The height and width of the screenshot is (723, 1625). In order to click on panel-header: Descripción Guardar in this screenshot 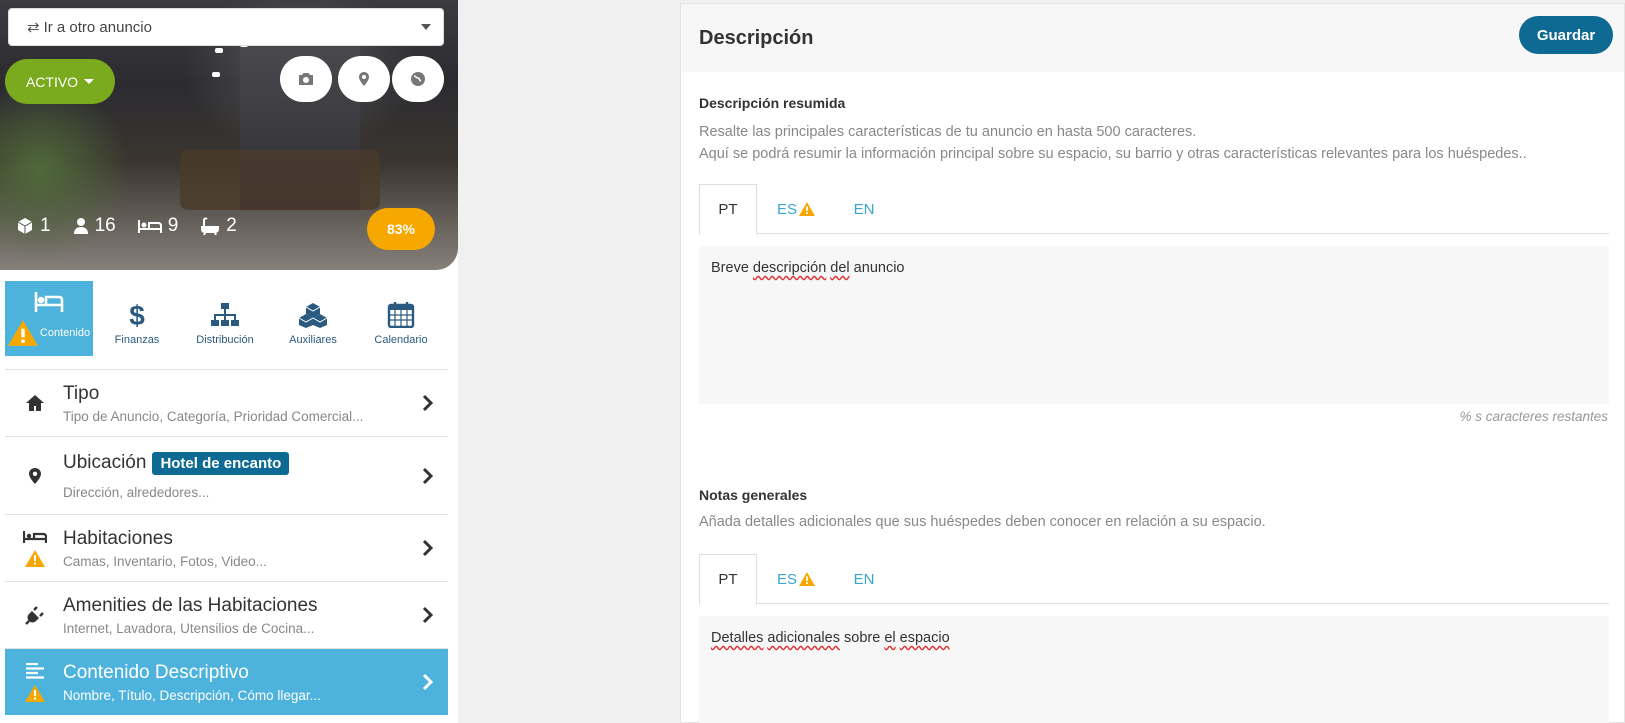, I will do `click(1152, 38)`.